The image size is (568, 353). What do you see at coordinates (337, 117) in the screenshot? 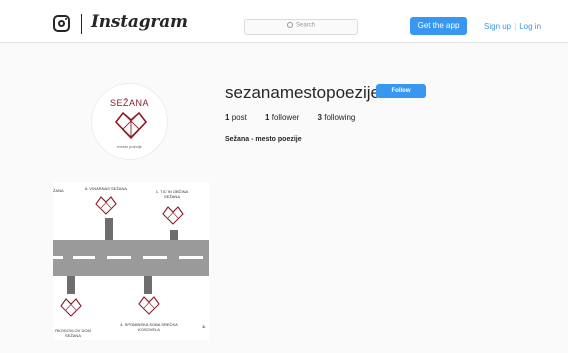
I see `following-stat: 3 following` at bounding box center [337, 117].